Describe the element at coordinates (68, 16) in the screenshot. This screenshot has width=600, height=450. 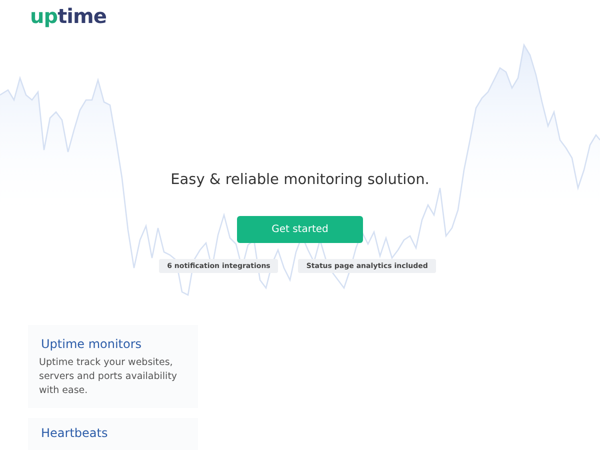
I see `logo: uptime` at that location.